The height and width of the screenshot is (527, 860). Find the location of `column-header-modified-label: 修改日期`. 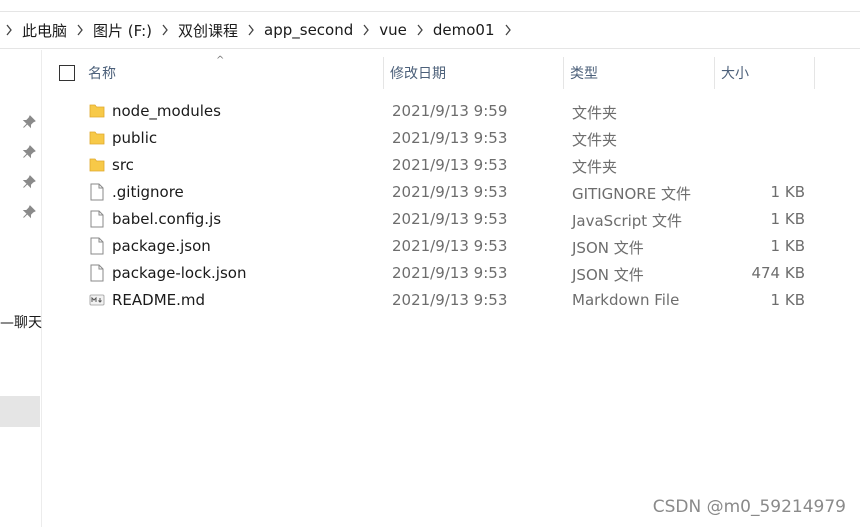

column-header-modified-label: 修改日期 is located at coordinates (418, 74).